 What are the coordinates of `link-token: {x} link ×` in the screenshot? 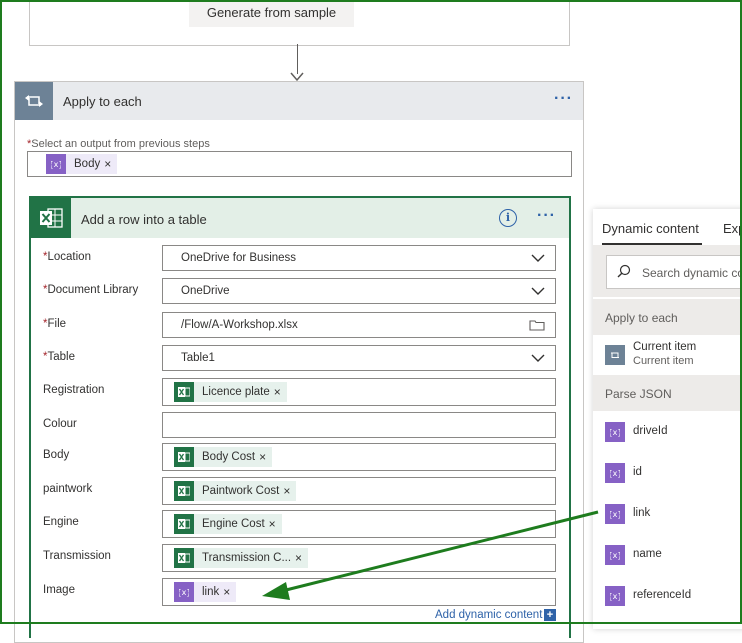 It's located at (205, 592).